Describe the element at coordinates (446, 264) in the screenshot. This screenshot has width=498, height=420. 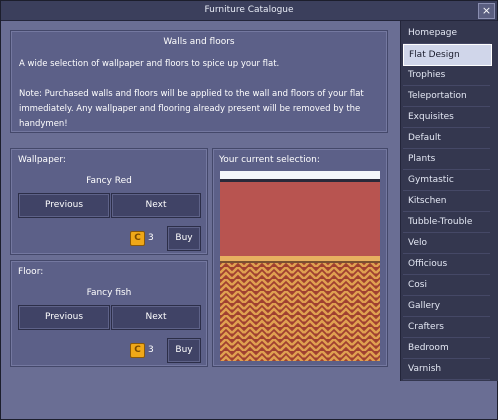
I see `sidebar-item-officious: Officious` at that location.